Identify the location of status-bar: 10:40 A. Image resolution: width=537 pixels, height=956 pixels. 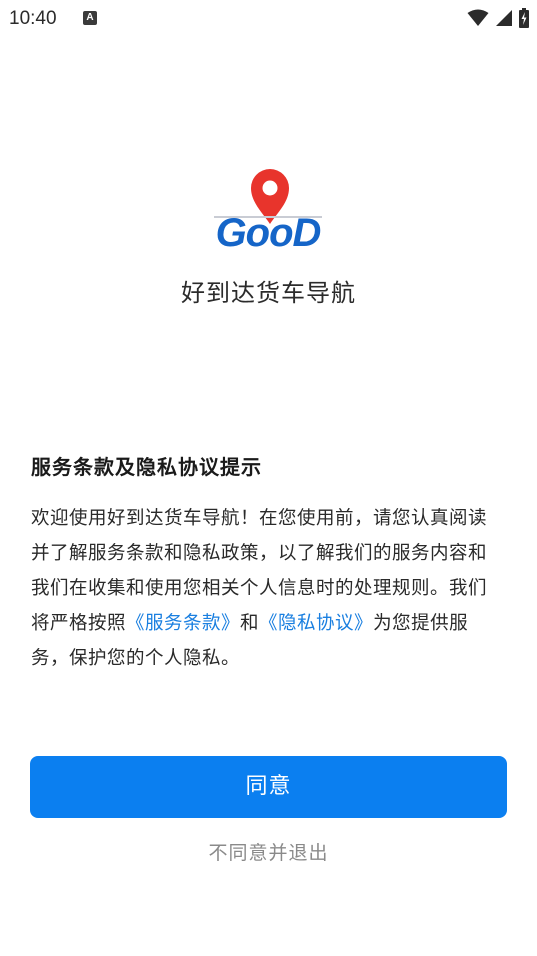
(268, 18).